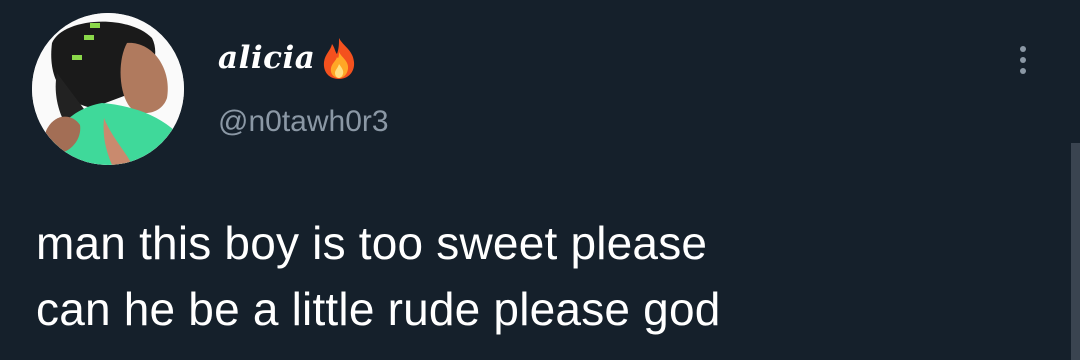 This screenshot has height=360, width=1080. I want to click on avatar, so click(108, 89).